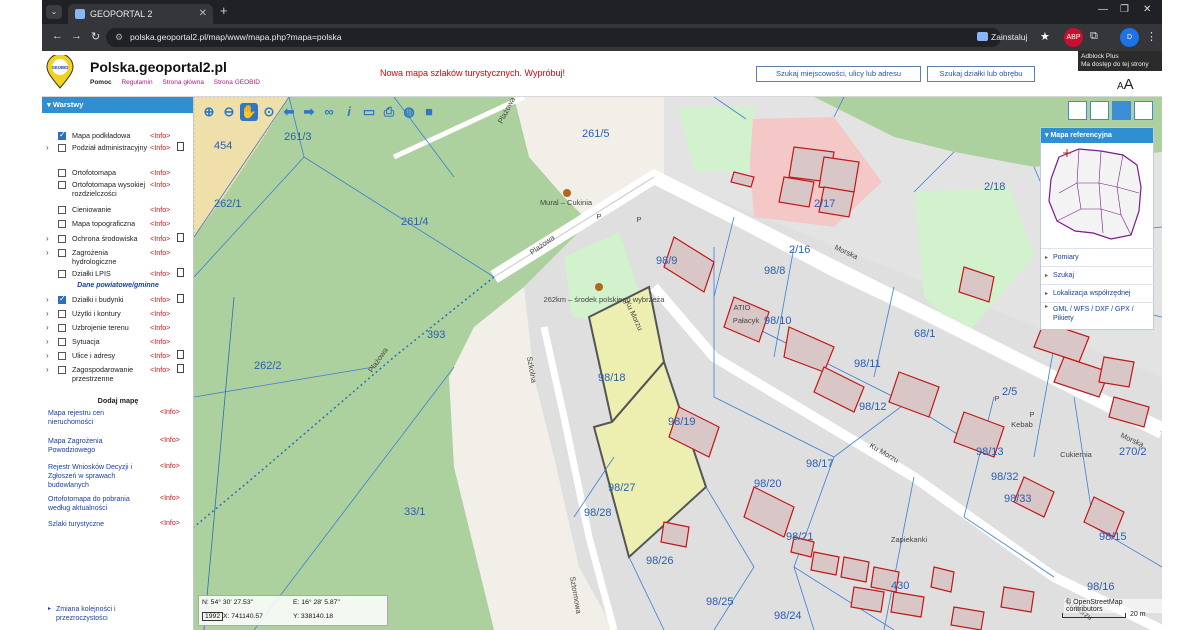  I want to click on globe-icon: ◍, so click(409, 112).